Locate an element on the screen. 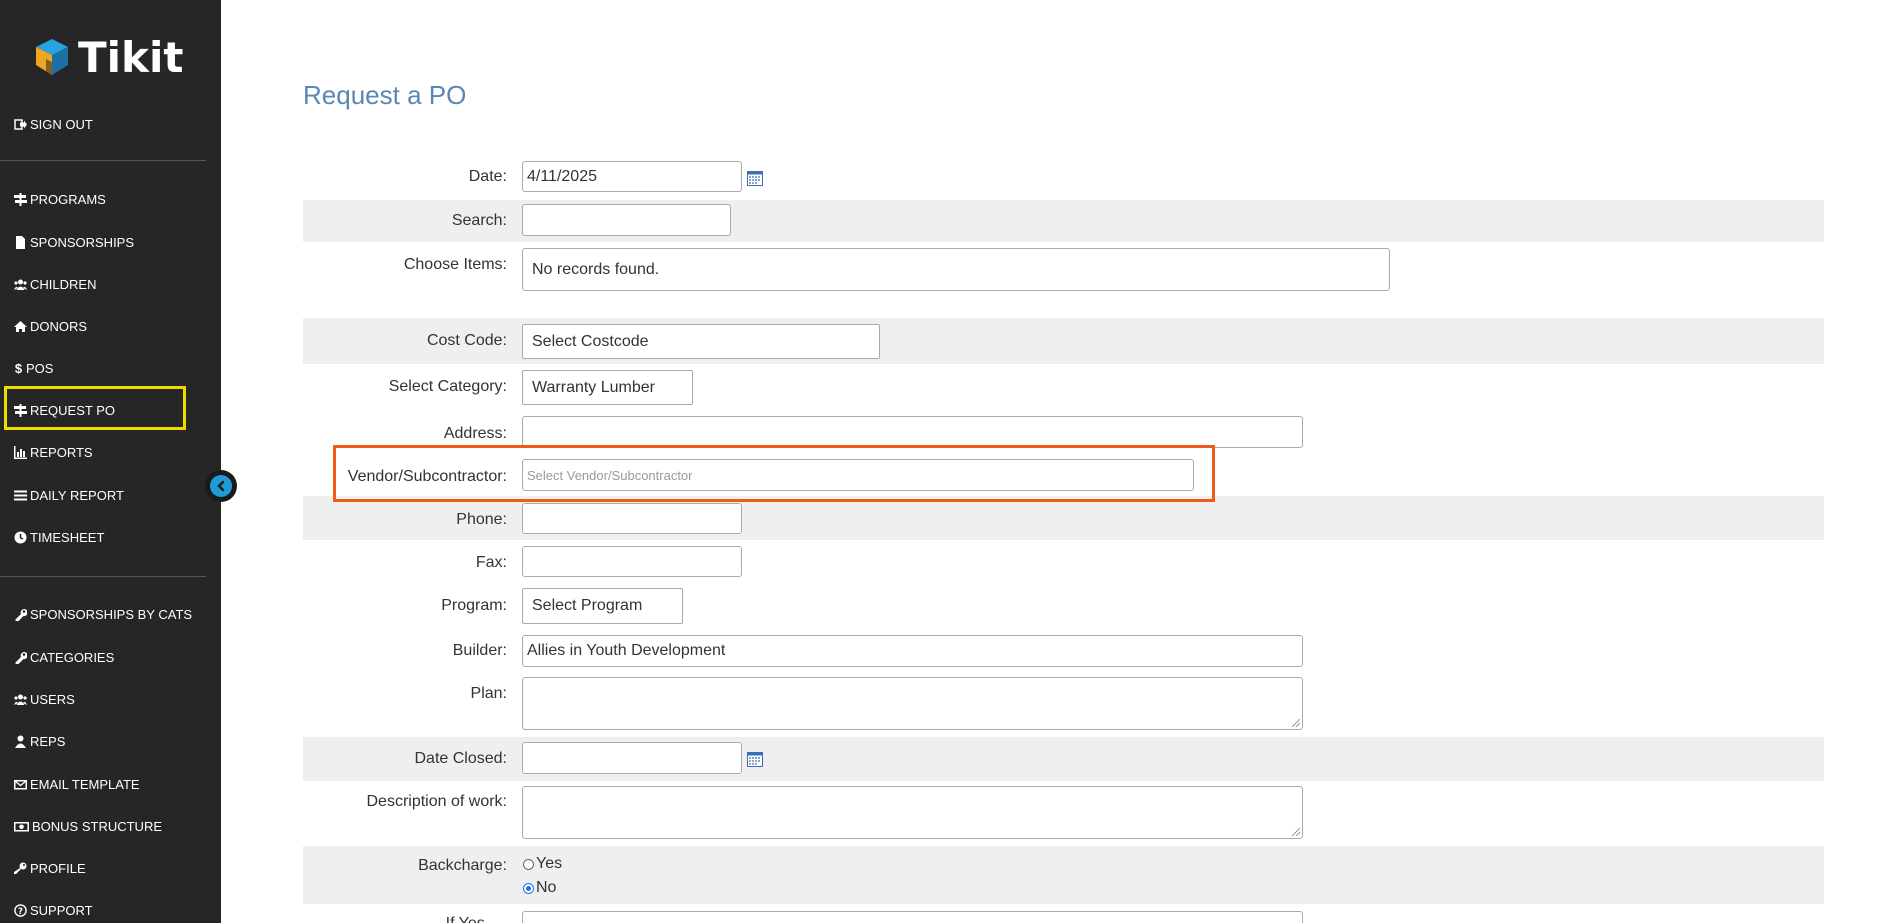  clock-icon is located at coordinates (20, 537).